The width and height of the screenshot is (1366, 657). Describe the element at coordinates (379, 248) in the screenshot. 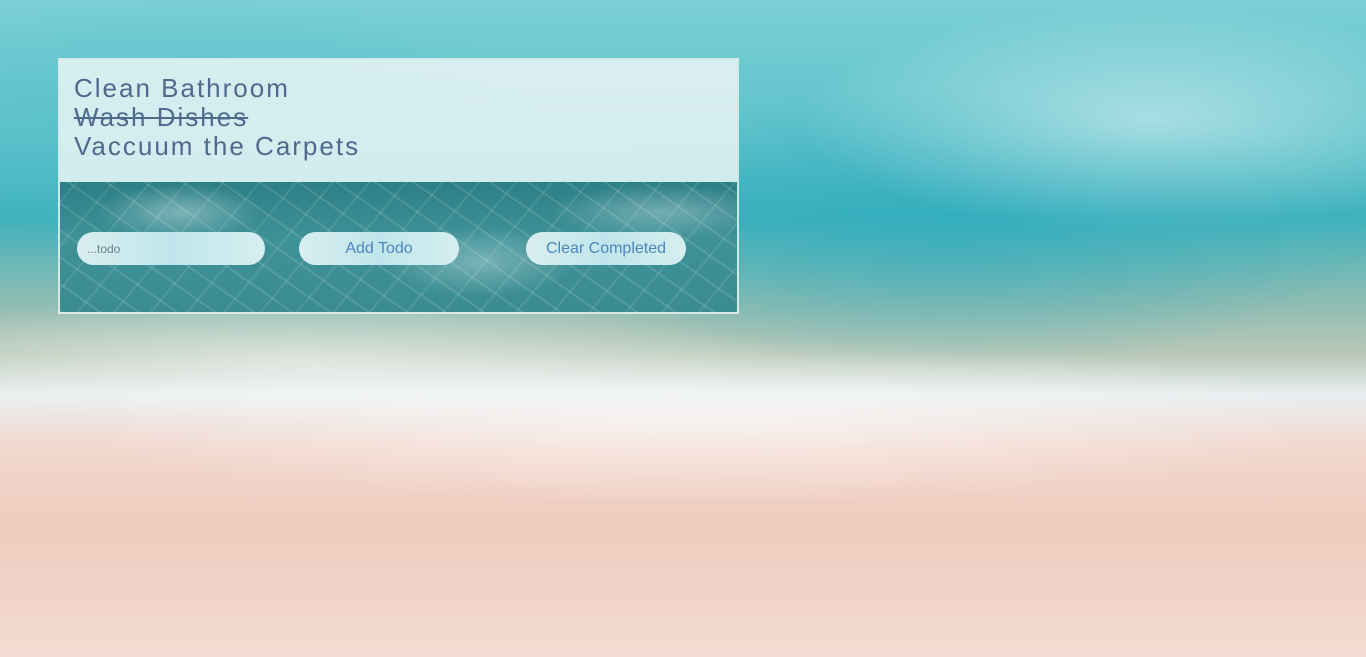

I see `add-todo-button: Add Todo` at that location.